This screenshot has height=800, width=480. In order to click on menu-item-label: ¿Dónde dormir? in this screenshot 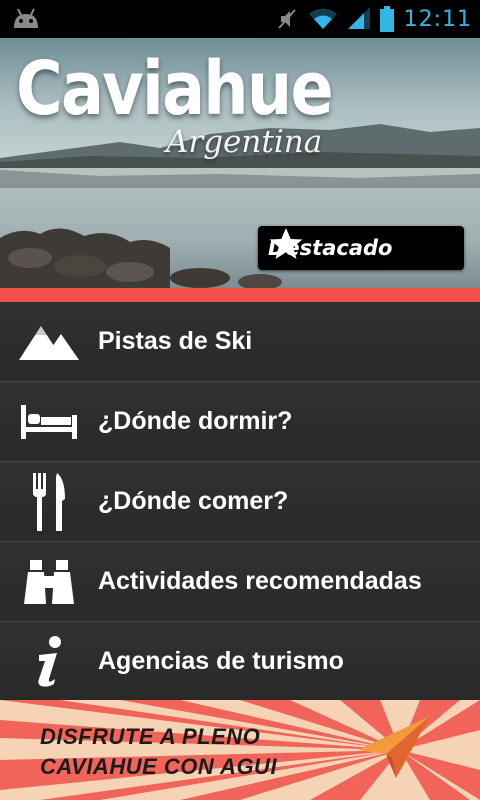, I will do `click(195, 421)`.